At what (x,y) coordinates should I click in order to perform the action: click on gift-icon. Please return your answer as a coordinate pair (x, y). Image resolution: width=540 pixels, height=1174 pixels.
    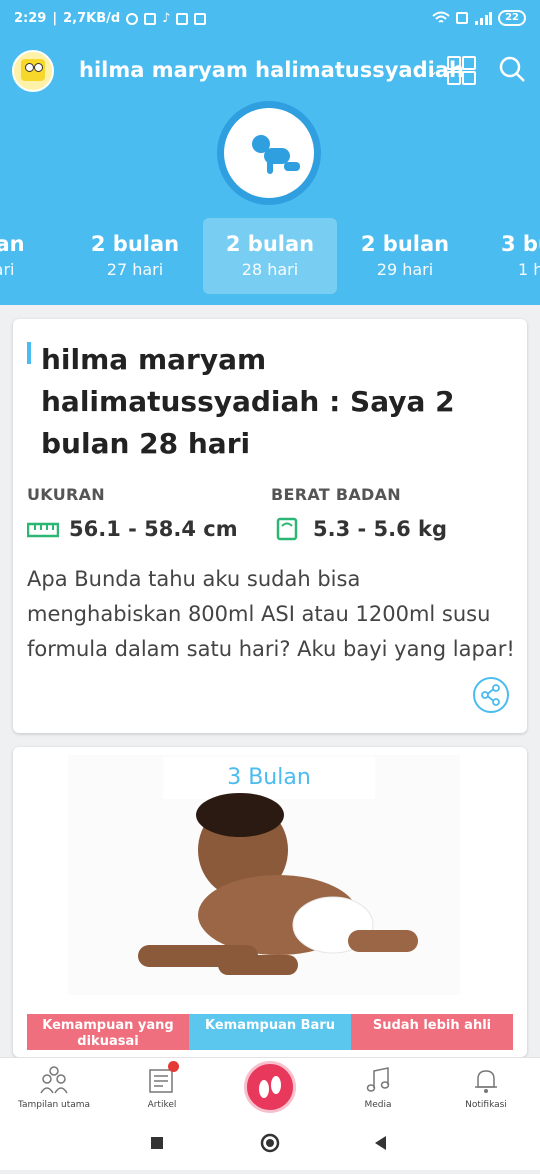
    Looking at the image, I should click on (182, 18).